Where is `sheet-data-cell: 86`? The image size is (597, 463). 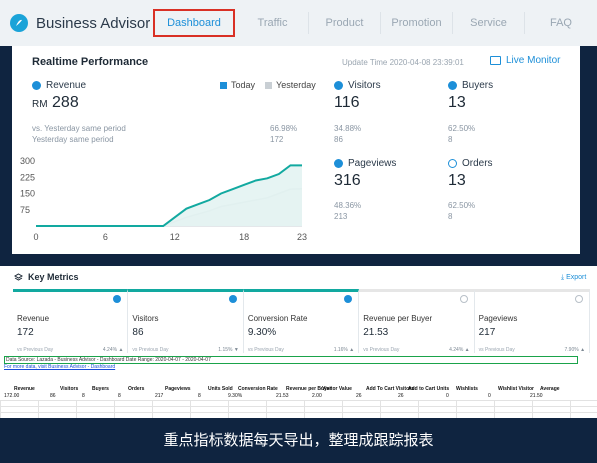
sheet-data-cell: 86 is located at coordinates (53, 396).